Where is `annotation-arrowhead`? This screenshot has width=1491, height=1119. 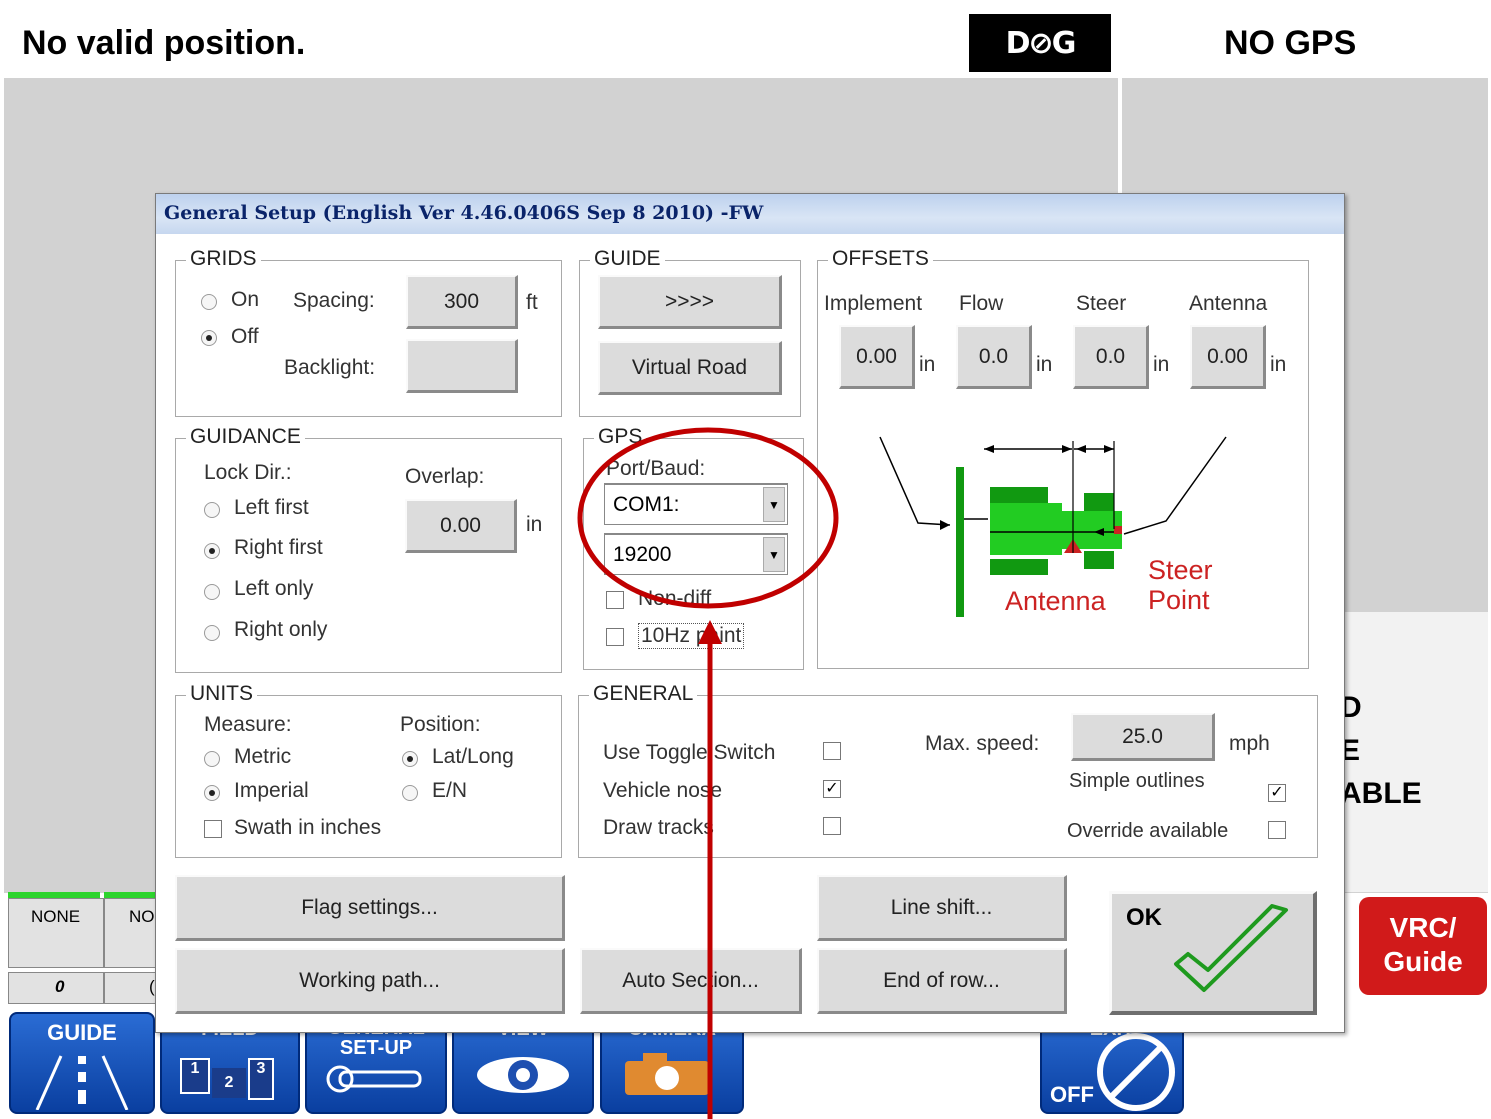 annotation-arrowhead is located at coordinates (710, 632).